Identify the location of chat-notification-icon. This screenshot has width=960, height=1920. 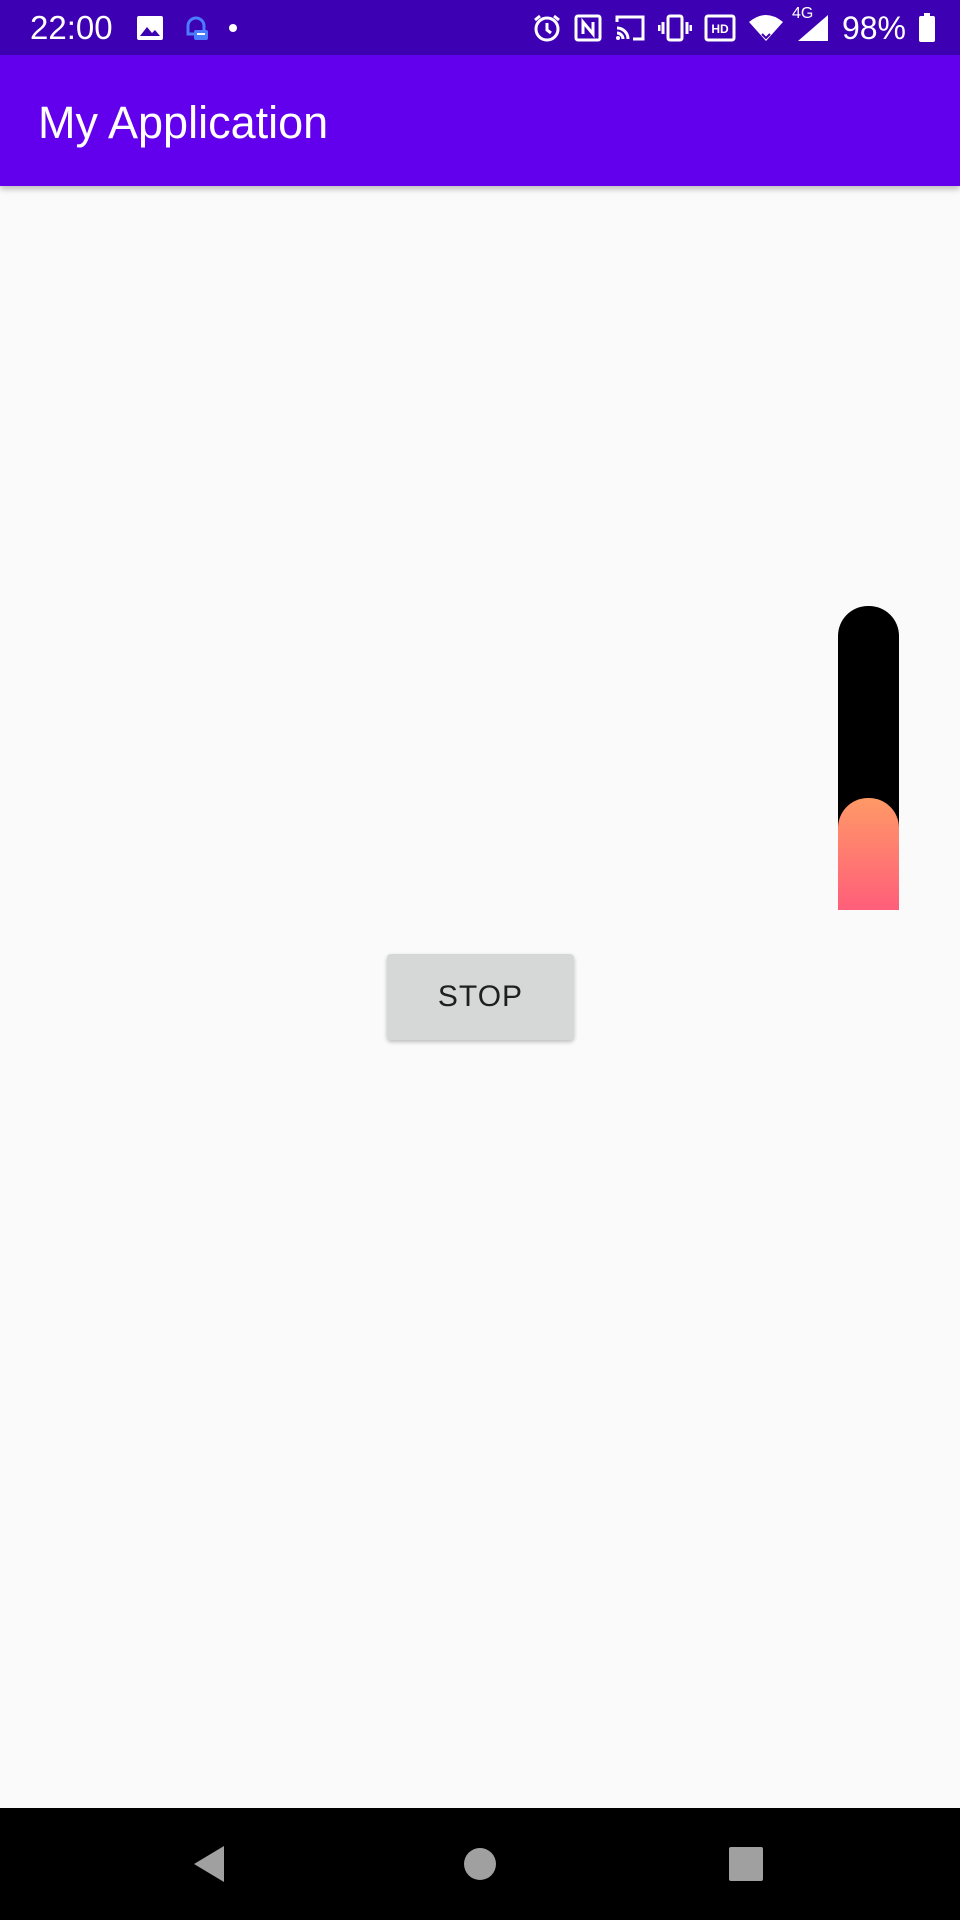
(196, 28).